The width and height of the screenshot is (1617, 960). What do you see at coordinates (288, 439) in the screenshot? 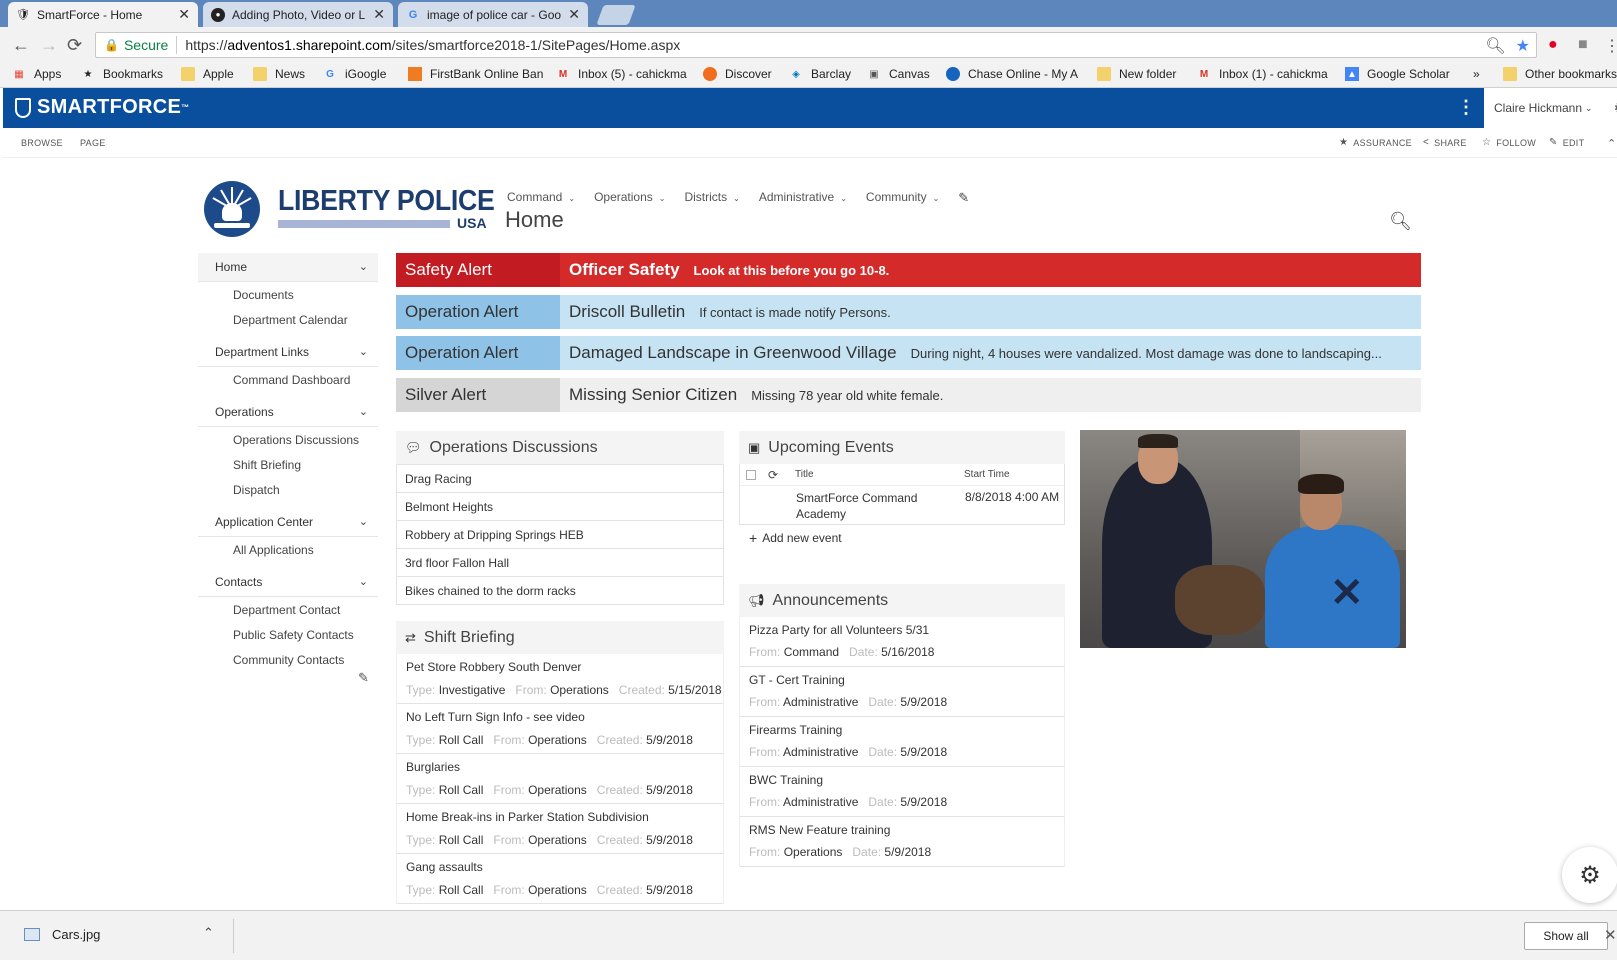
I see `leftnav-operations-discussions: Operations Discussions` at bounding box center [288, 439].